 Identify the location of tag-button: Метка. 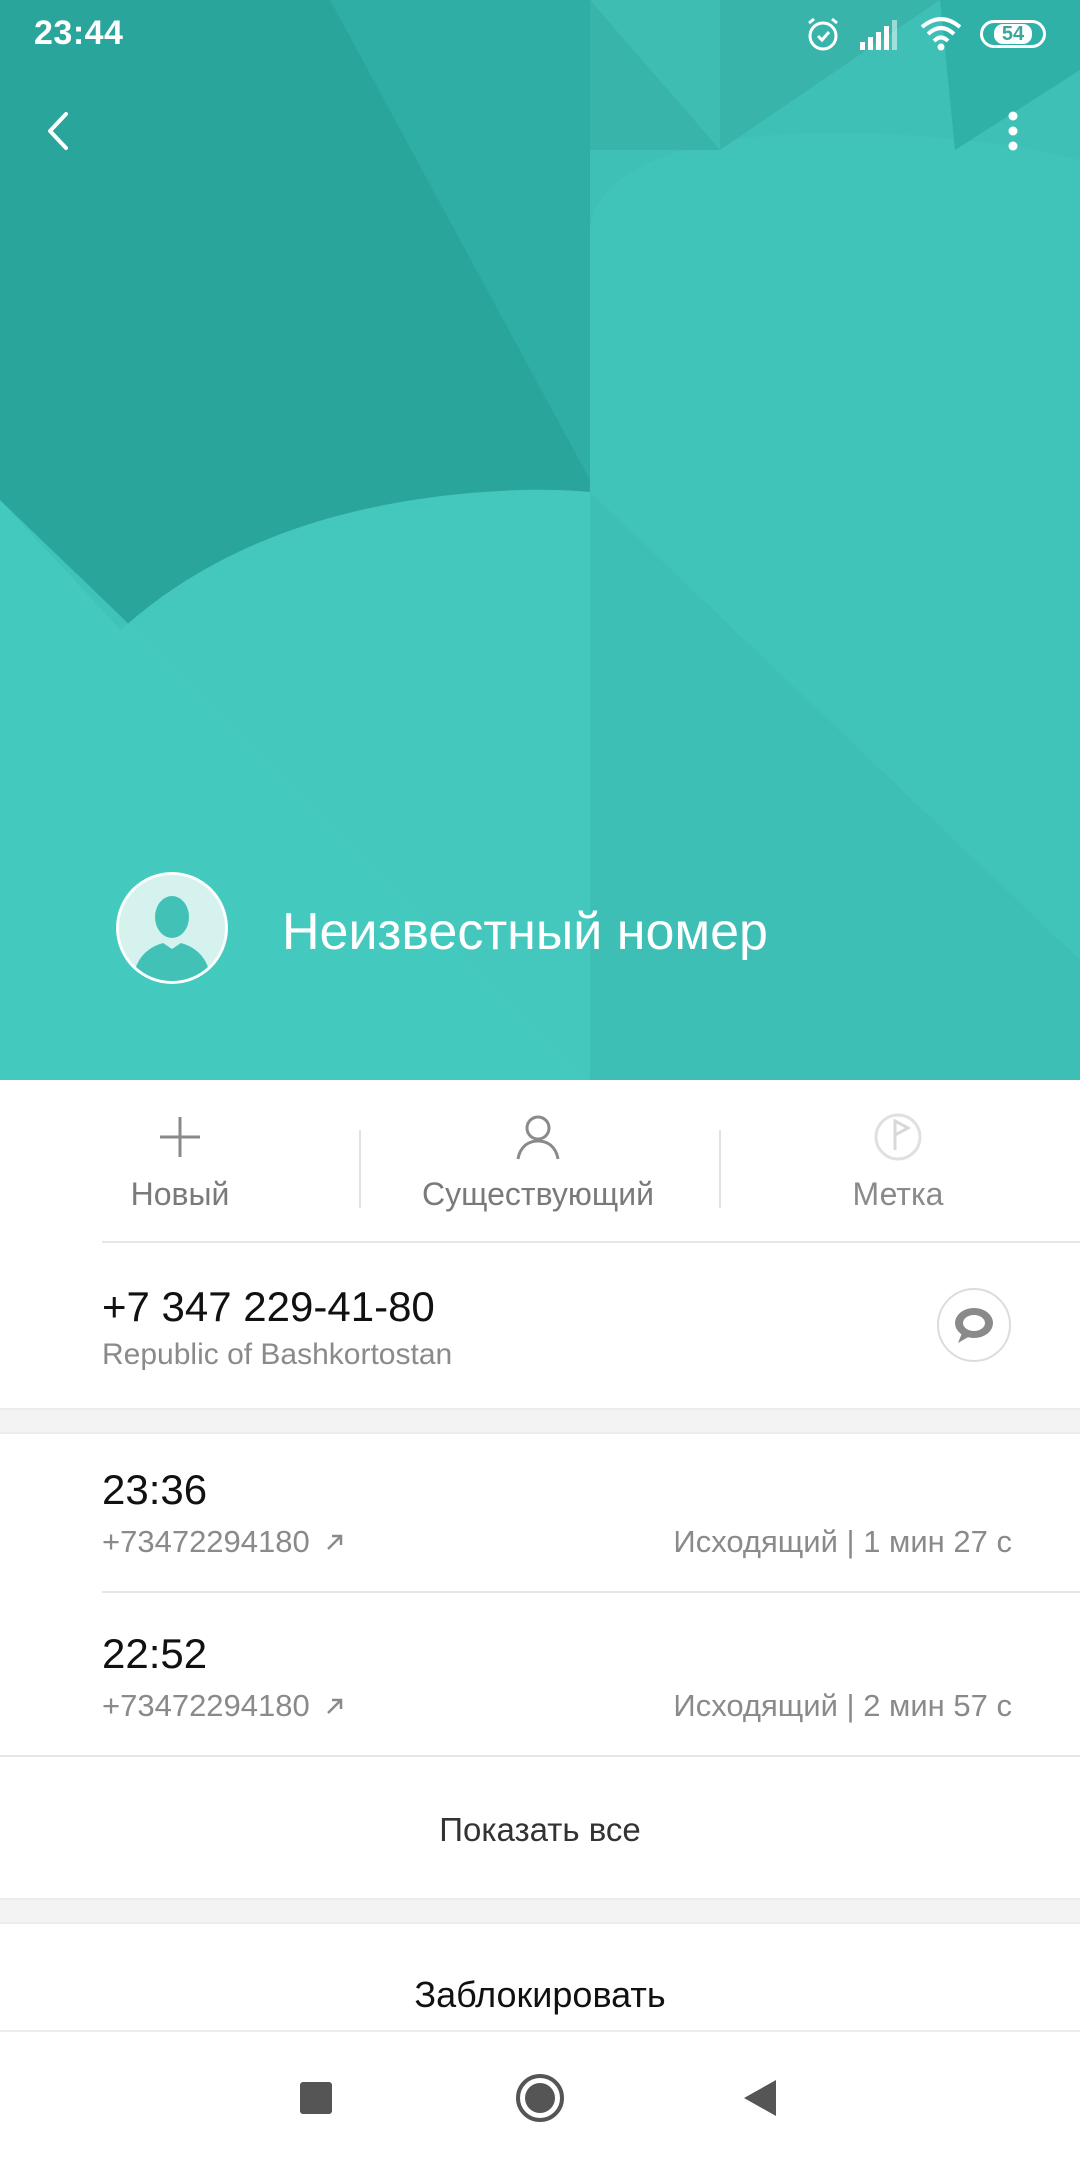
(898, 1168).